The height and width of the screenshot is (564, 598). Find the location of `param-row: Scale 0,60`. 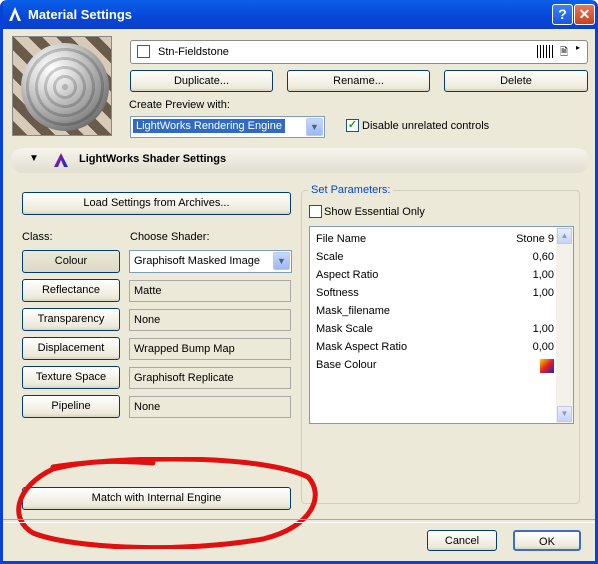

param-row: Scale 0,60 is located at coordinates (435, 260).